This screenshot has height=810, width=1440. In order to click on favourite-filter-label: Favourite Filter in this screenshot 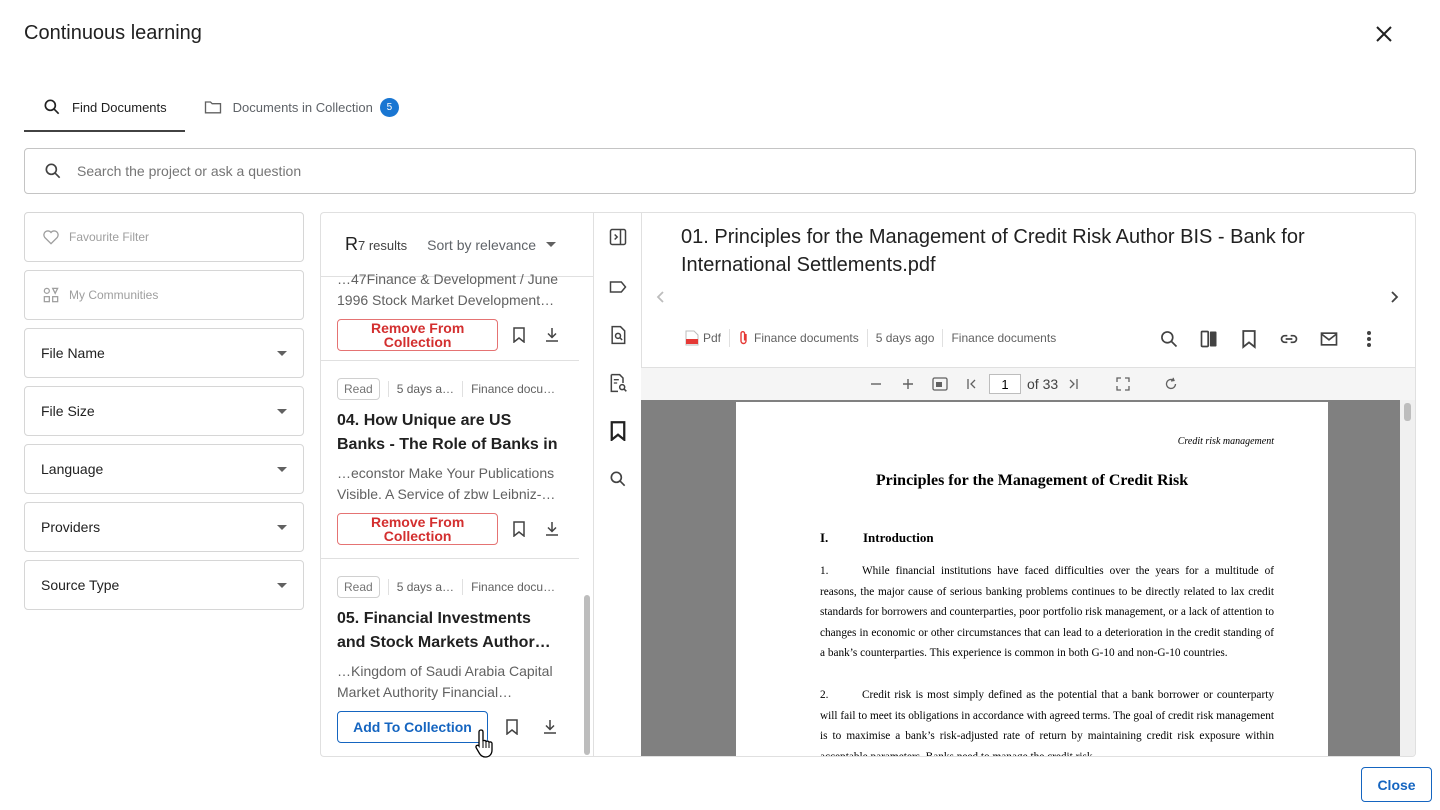, I will do `click(109, 237)`.